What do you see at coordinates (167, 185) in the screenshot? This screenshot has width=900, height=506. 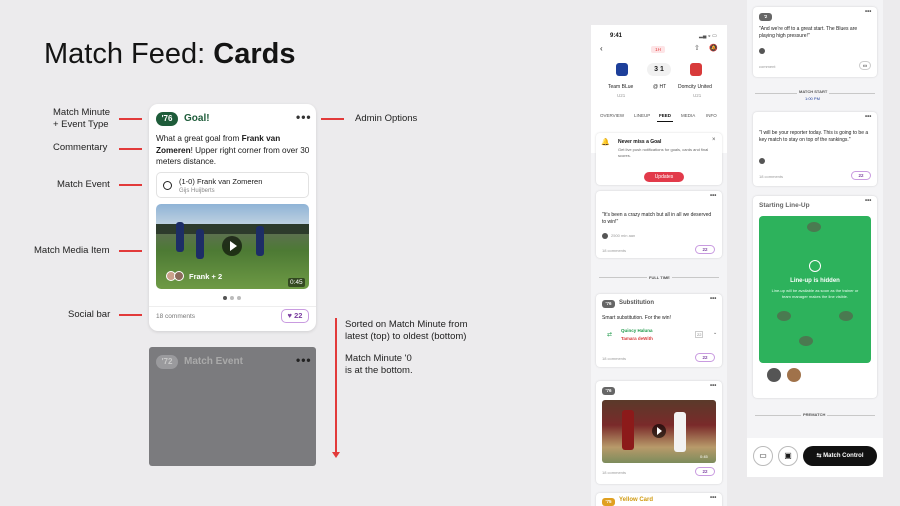 I see `ball-icon` at bounding box center [167, 185].